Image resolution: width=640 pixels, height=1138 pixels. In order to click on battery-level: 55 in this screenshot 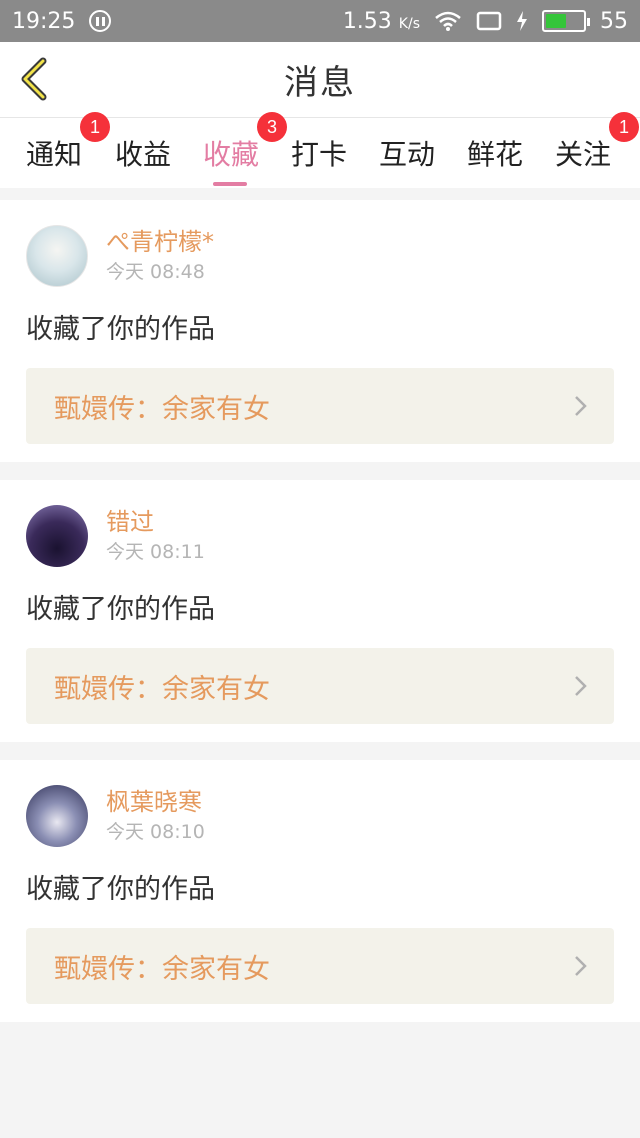, I will do `click(614, 21)`.